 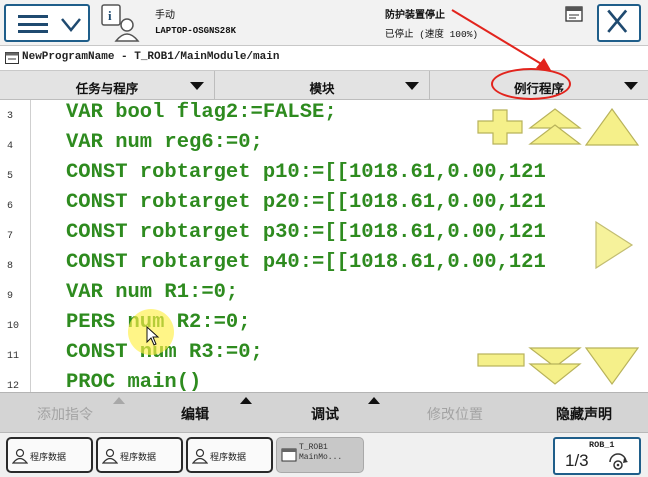 I want to click on code-line: 9 VAR num R1:=0;, so click(x=324, y=295).